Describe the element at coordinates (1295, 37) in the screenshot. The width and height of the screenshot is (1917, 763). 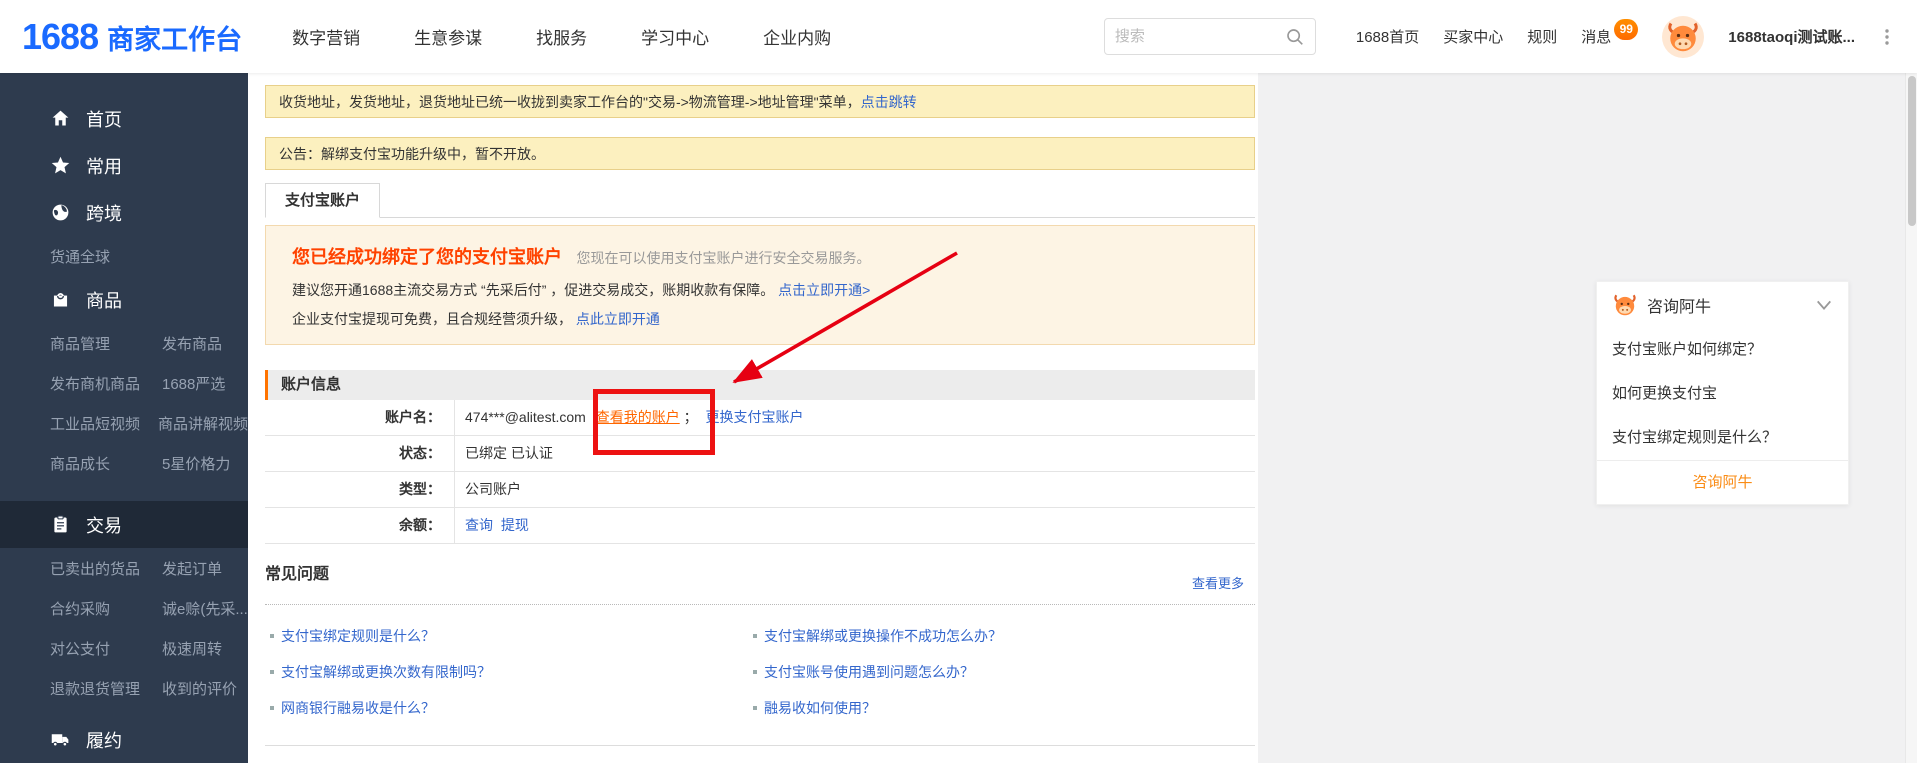
I see `search-icon` at that location.